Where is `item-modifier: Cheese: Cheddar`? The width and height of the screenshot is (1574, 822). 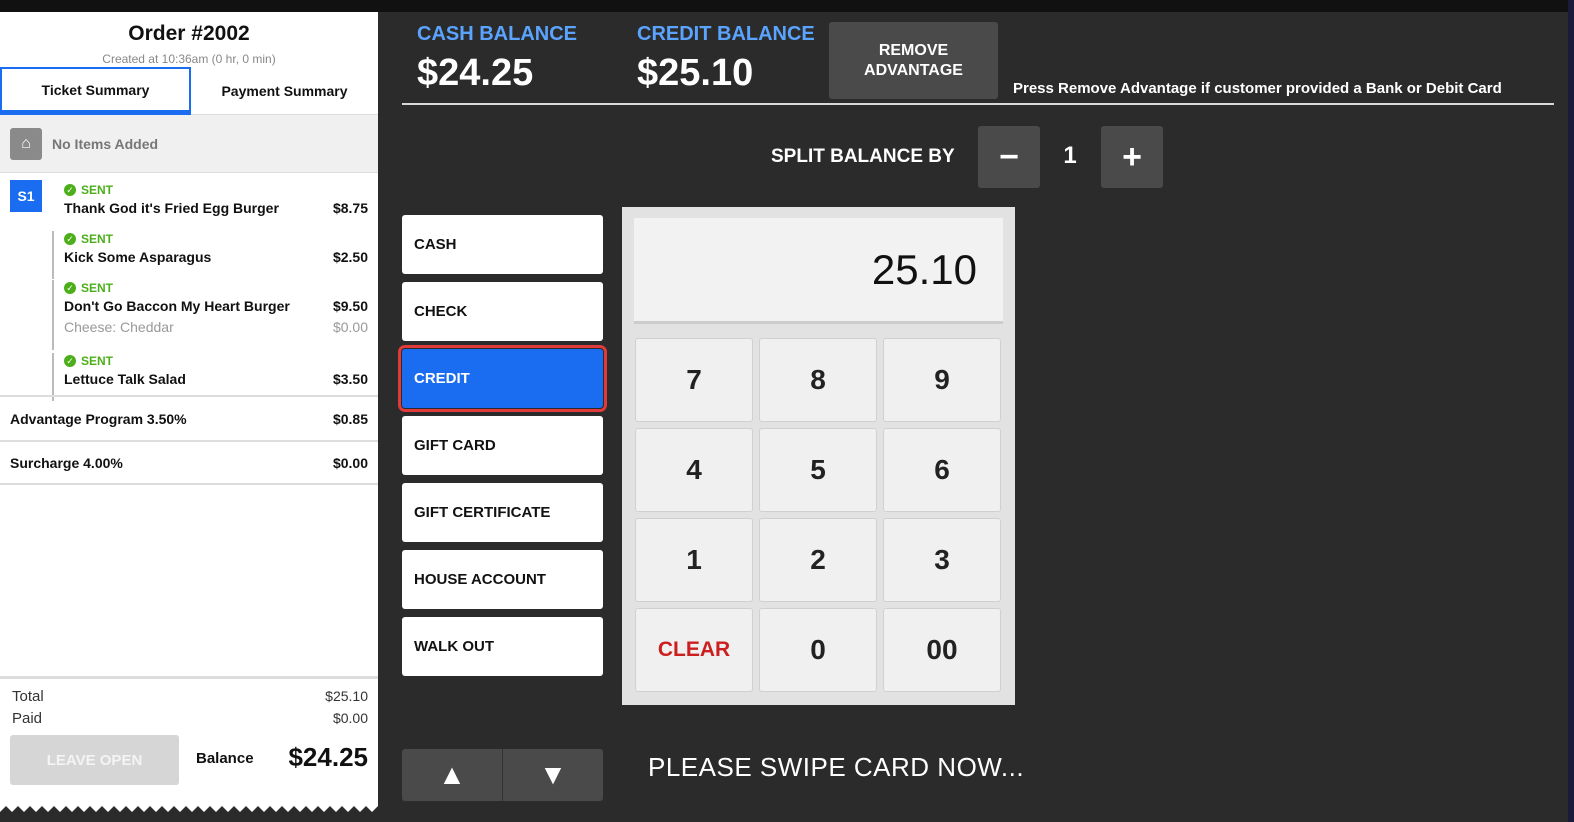
item-modifier: Cheese: Cheddar is located at coordinates (119, 327).